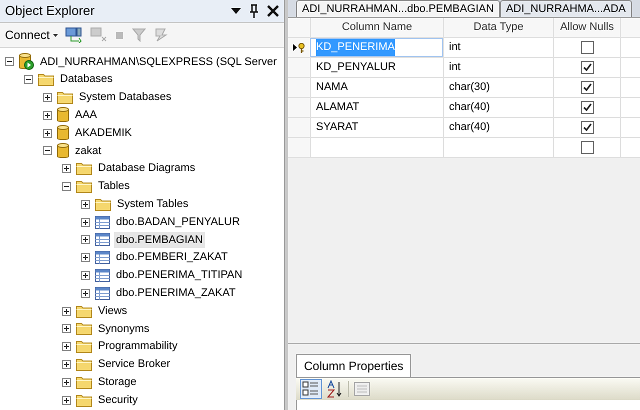 The height and width of the screenshot is (410, 640). What do you see at coordinates (311, 389) in the screenshot?
I see `categorized-icon` at bounding box center [311, 389].